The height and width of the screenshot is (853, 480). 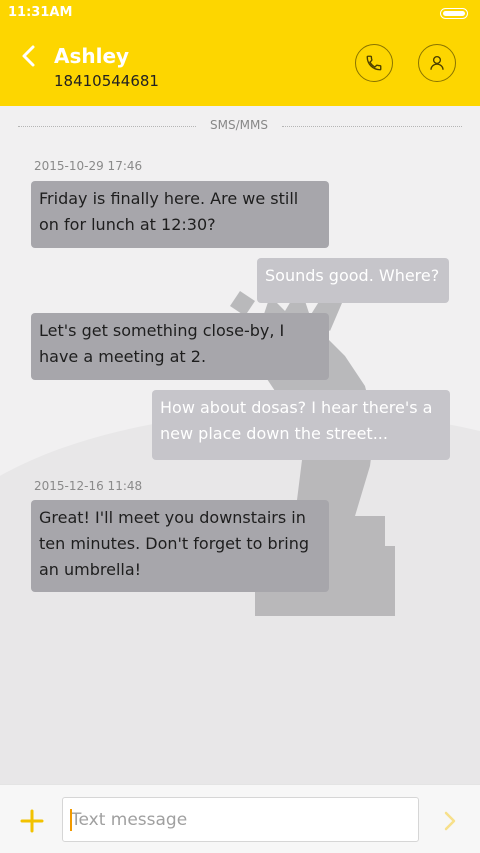 I want to click on outgoing-message: Sounds good. Where?, so click(x=353, y=280).